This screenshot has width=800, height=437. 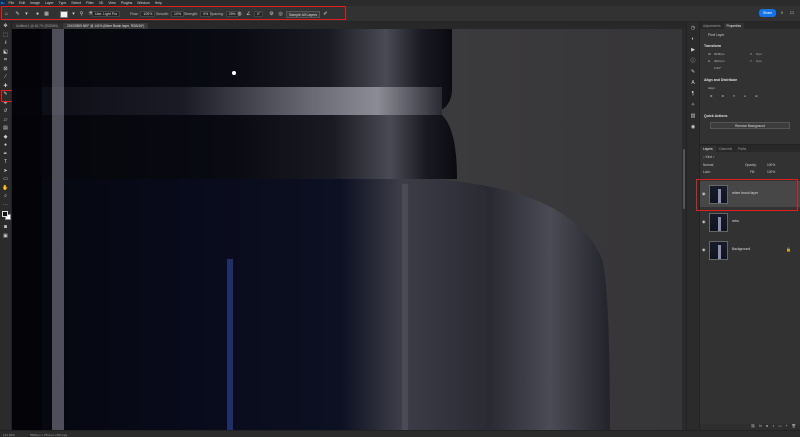 I want to click on blend-mode-select: Normal, so click(x=708, y=165).